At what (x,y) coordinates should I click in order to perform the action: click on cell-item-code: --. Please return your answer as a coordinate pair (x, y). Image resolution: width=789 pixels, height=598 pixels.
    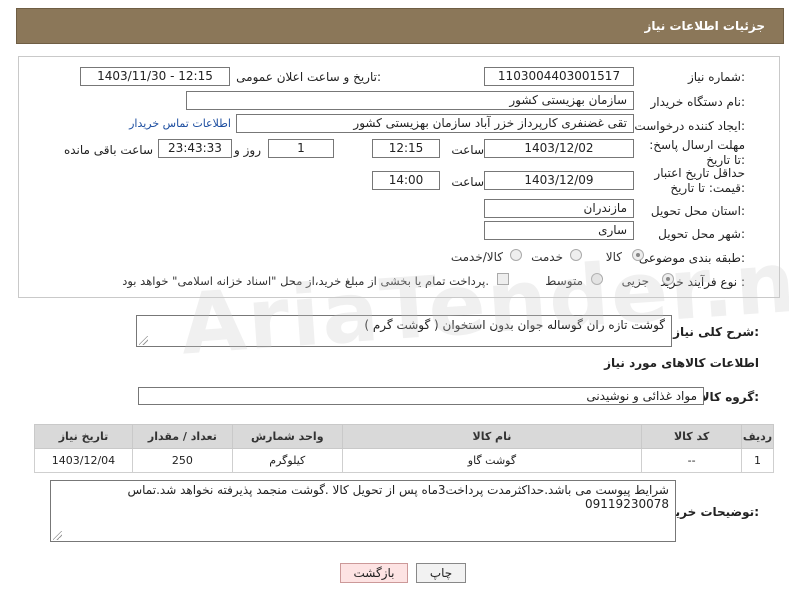
    Looking at the image, I should click on (692, 460).